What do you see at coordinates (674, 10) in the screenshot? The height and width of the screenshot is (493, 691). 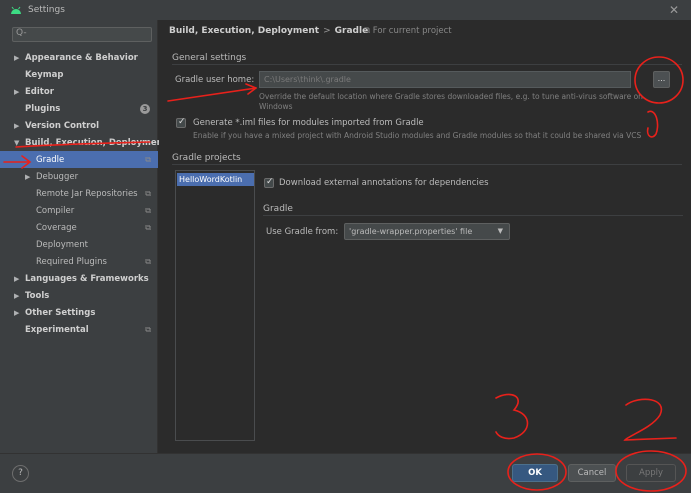 I see `close-icon: ✕` at bounding box center [674, 10].